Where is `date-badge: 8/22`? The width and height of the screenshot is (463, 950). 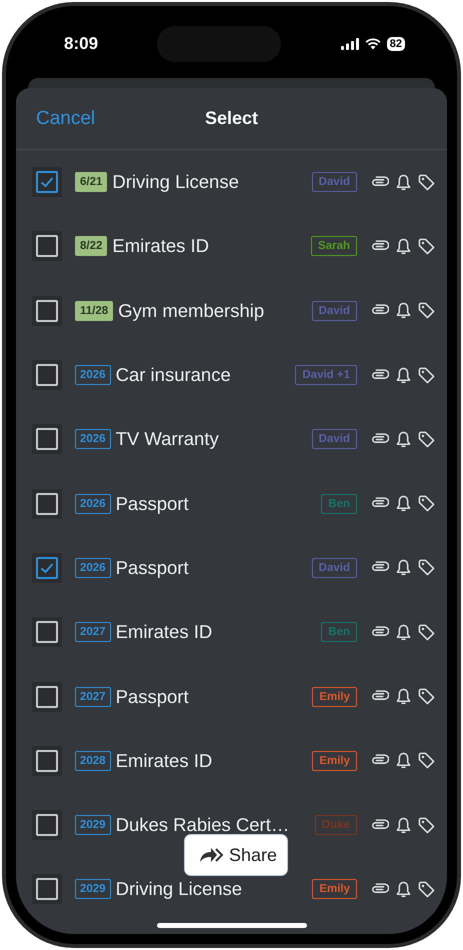
date-badge: 8/22 is located at coordinates (91, 246).